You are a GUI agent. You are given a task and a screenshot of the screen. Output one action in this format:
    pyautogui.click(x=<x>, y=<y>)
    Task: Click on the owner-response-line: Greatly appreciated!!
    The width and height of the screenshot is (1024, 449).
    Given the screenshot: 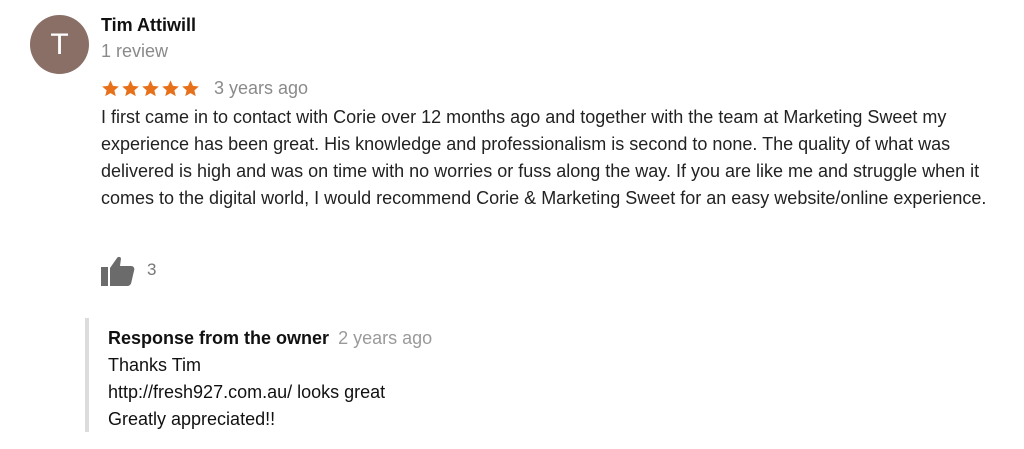 What is the action you would take?
    pyautogui.click(x=192, y=419)
    